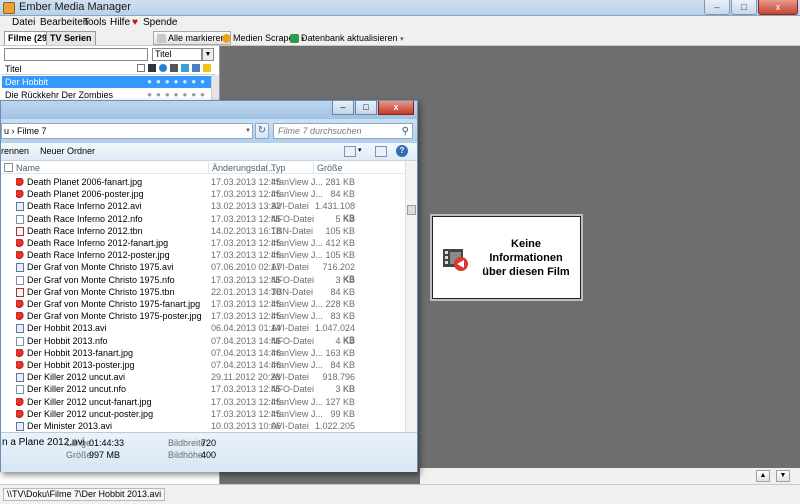  What do you see at coordinates (28, 168) in the screenshot?
I see `column-name: Name` at bounding box center [28, 168].